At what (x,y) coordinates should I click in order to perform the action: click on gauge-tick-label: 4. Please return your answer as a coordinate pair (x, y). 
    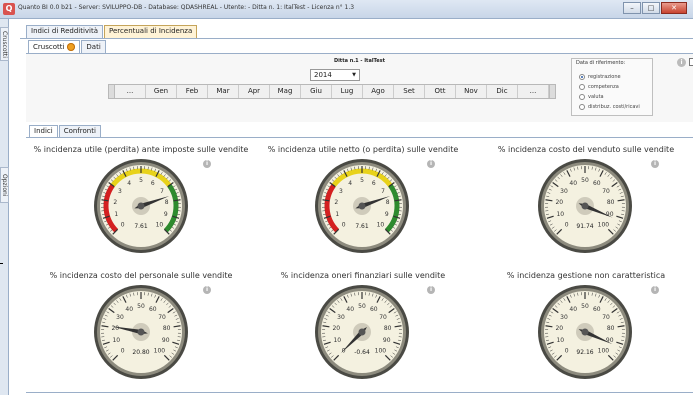
    Looking at the image, I should click on (350, 183).